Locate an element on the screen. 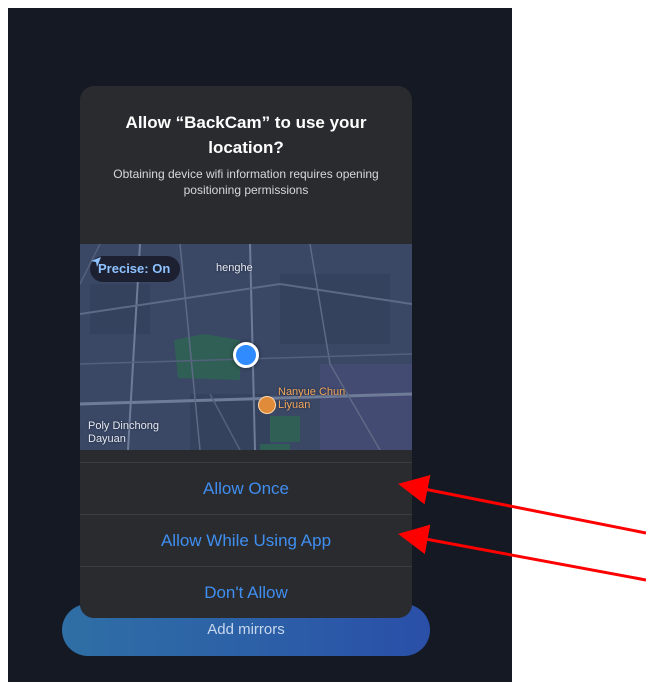 Image resolution: width=646 pixels, height=682 pixels. annotation-arrow-allow-while-using is located at coordinates (522, 553).